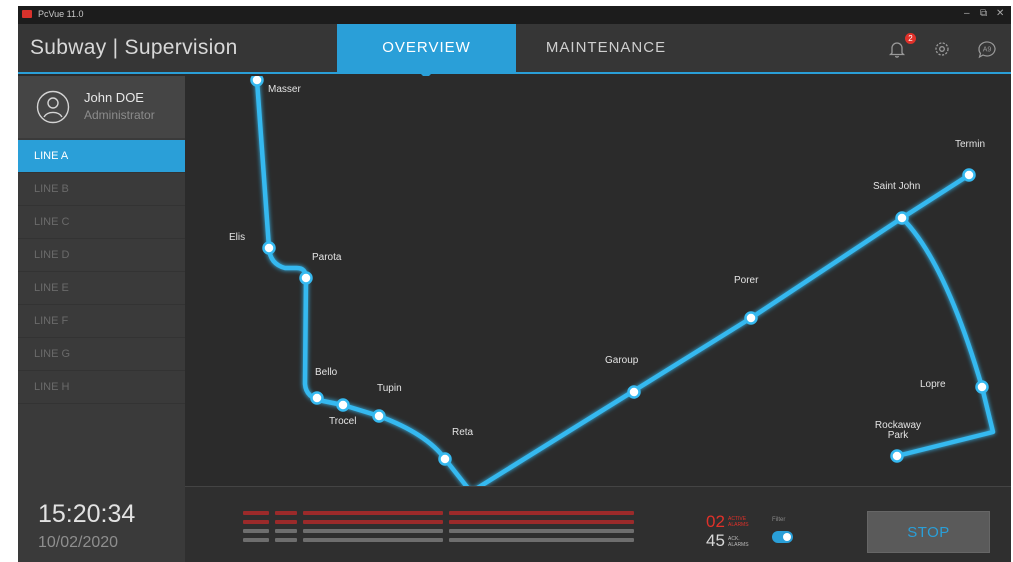 This screenshot has height=562, width=1013. I want to click on user-avatar-icon, so click(53, 107).